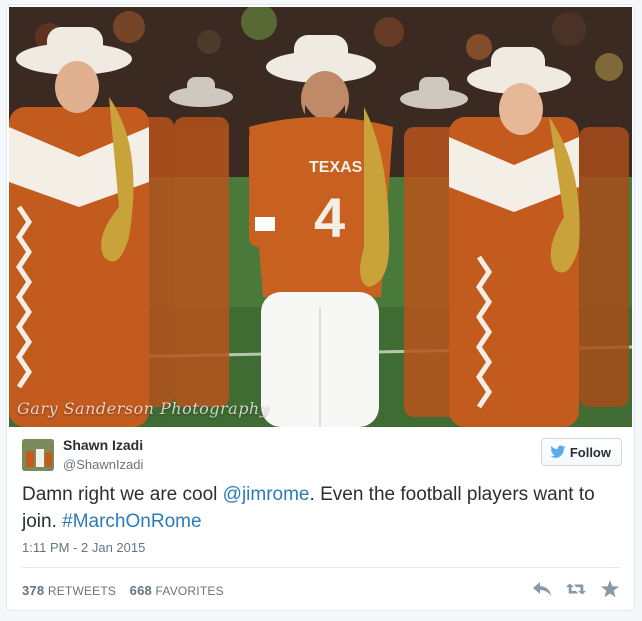 The height and width of the screenshot is (621, 642). I want to click on favorites-stat: 668 FAVORITES, so click(176, 590).